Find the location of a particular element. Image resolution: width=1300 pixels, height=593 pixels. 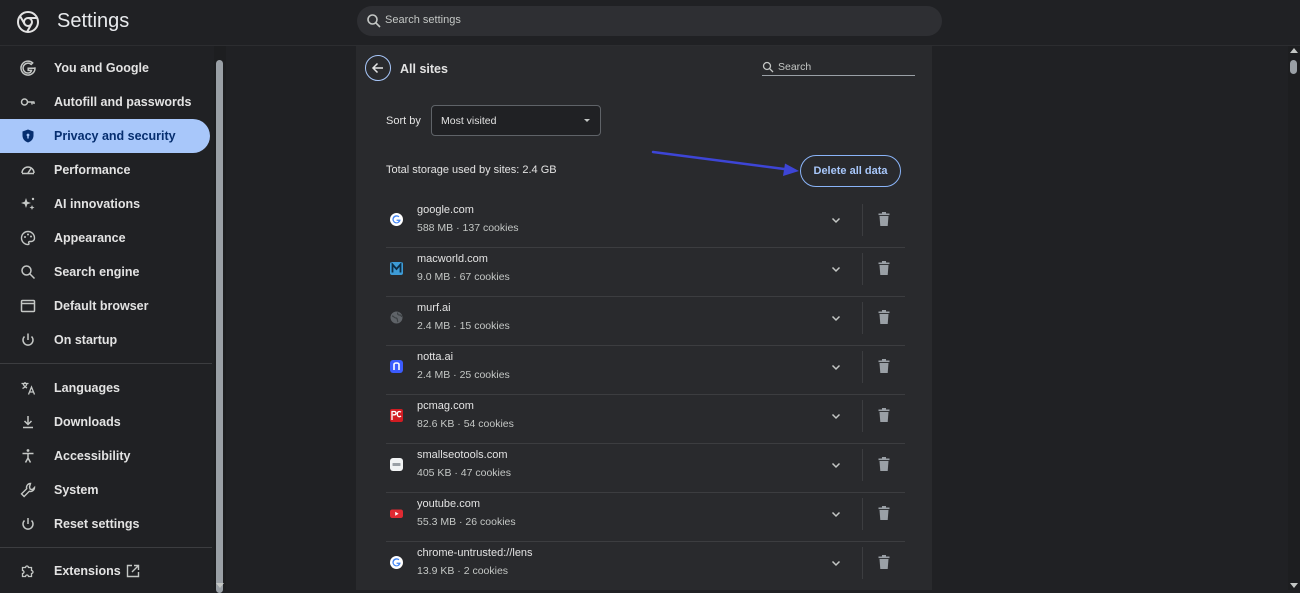

google-icon is located at coordinates (28, 68).